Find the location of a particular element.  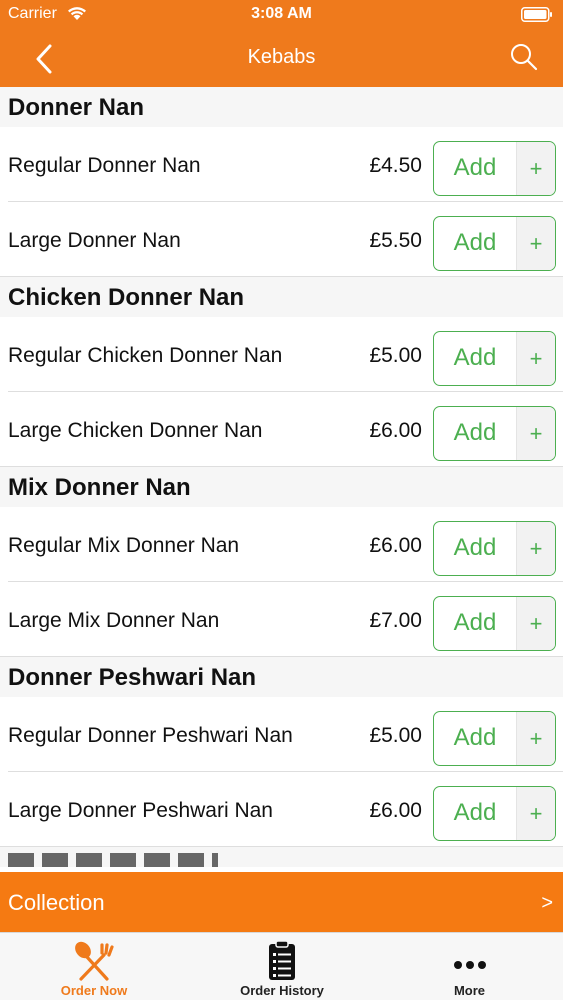

item-price: £5.50 is located at coordinates (395, 240).